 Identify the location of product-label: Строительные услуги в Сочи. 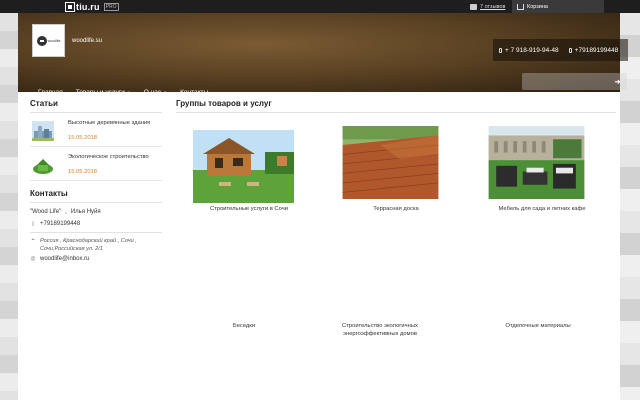
(249, 209).